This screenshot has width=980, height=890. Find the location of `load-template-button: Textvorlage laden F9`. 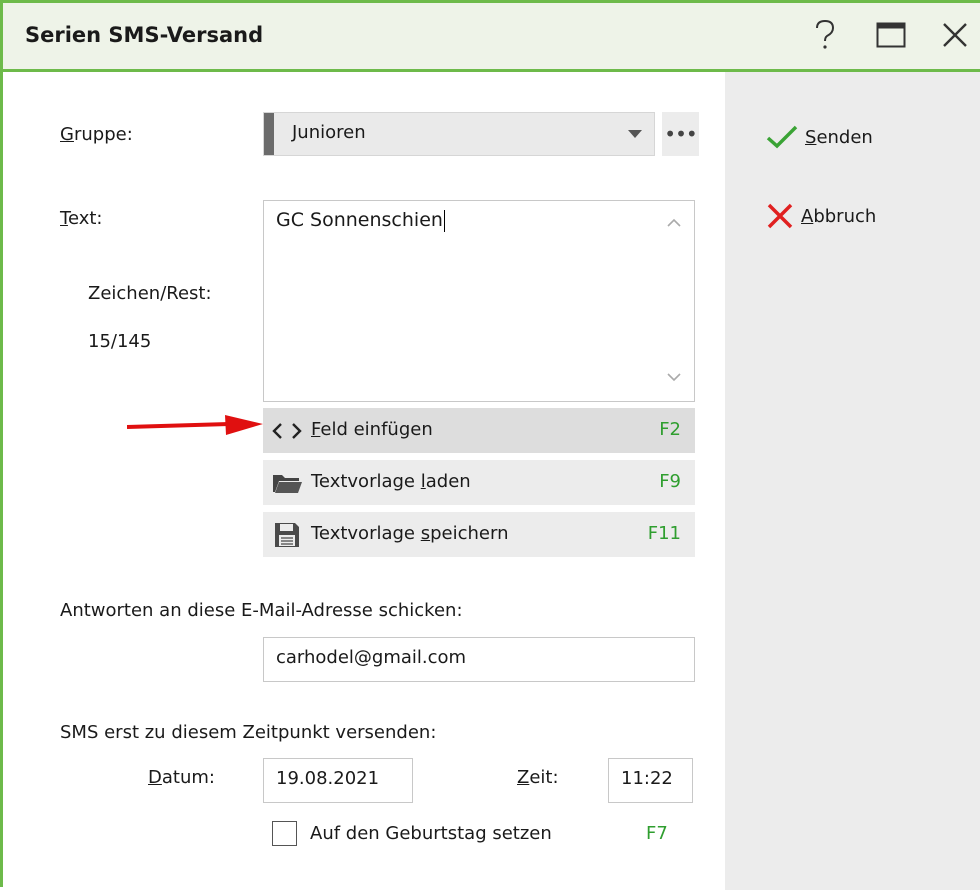

load-template-button: Textvorlage laden F9 is located at coordinates (479, 482).